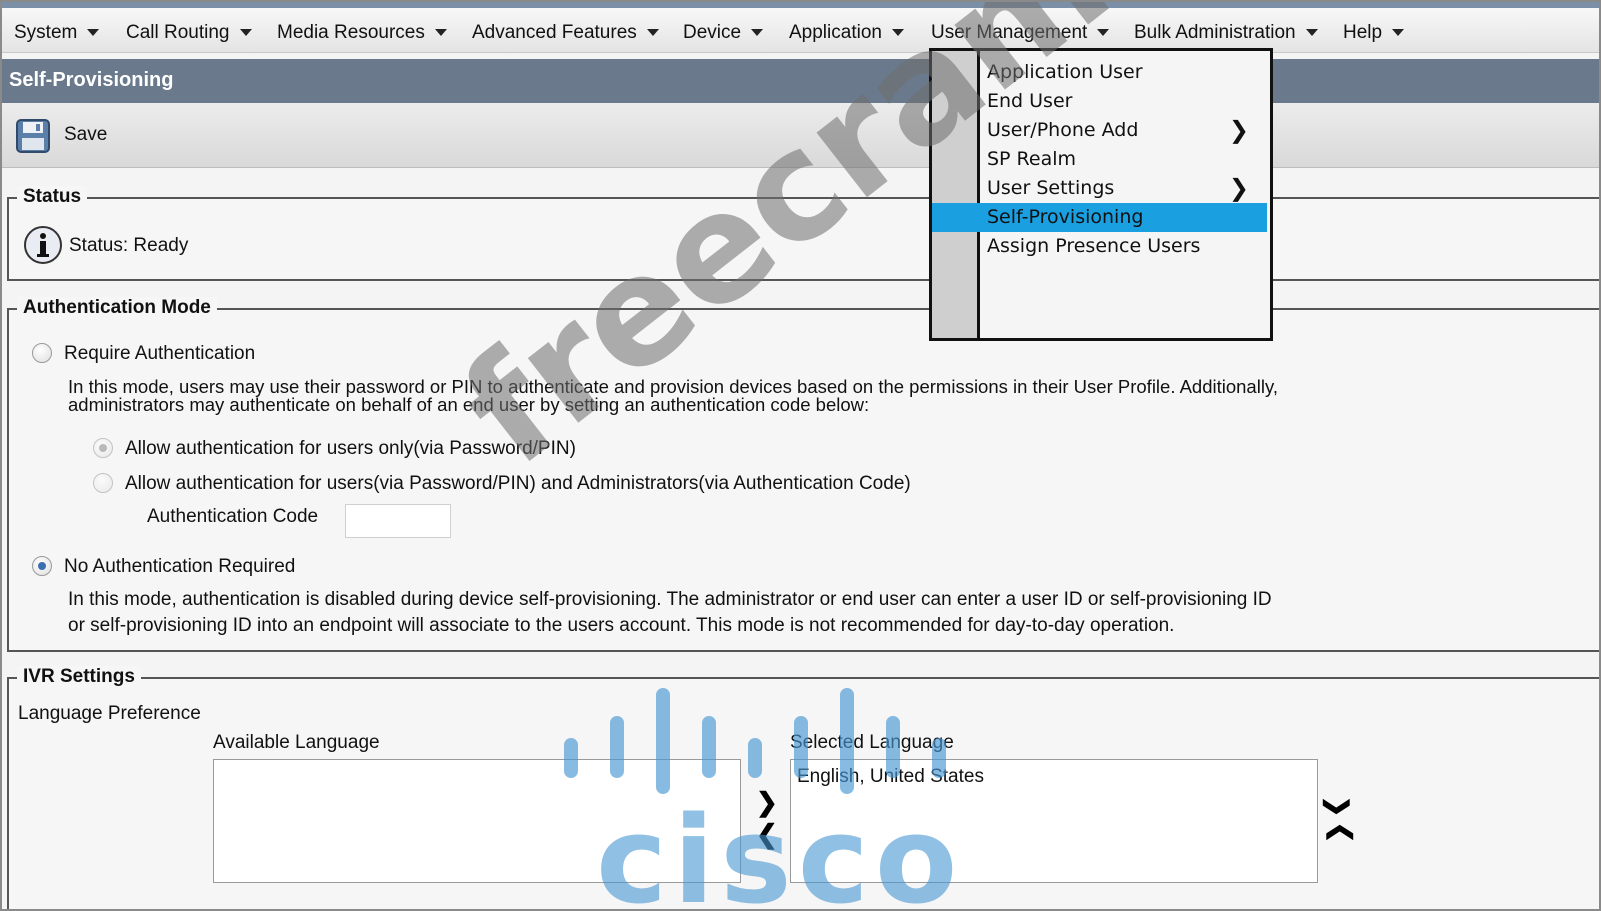  What do you see at coordinates (1030, 101) in the screenshot?
I see `dropdown-item-label: End User` at bounding box center [1030, 101].